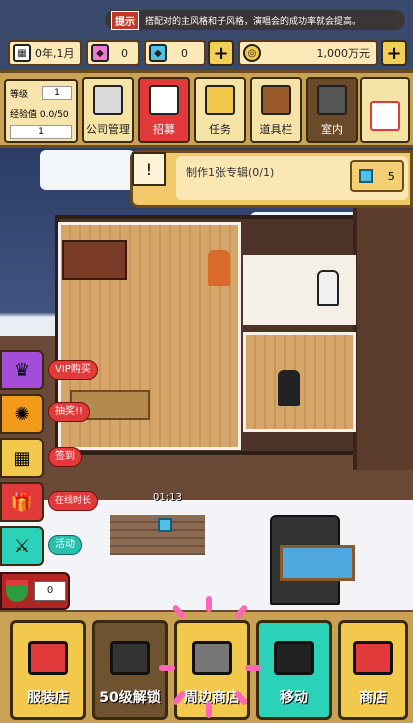 Image resolution: width=413 pixels, height=723 pixels. Describe the element at coordinates (252, 53) in the screenshot. I see `coin-icon: ◎` at that location.